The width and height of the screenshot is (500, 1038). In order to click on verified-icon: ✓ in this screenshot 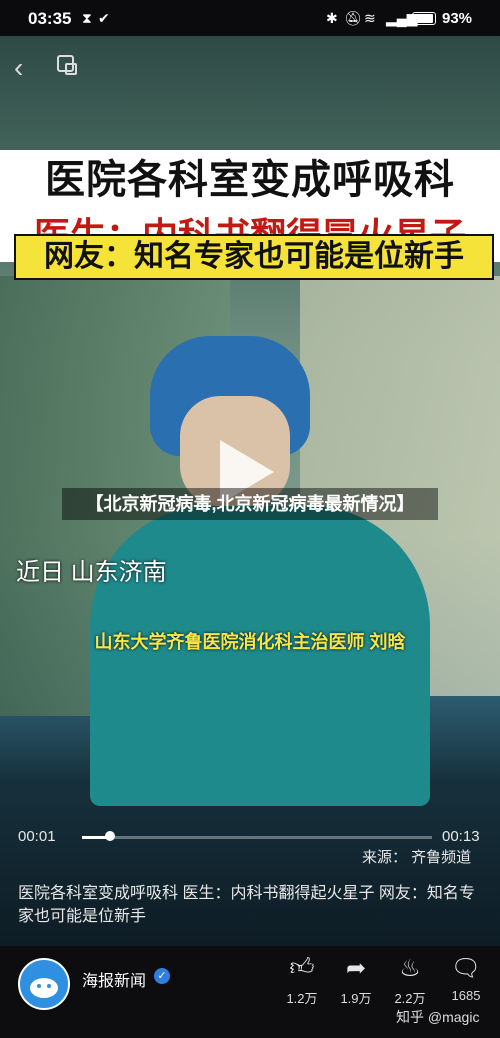, I will do `click(162, 976)`.